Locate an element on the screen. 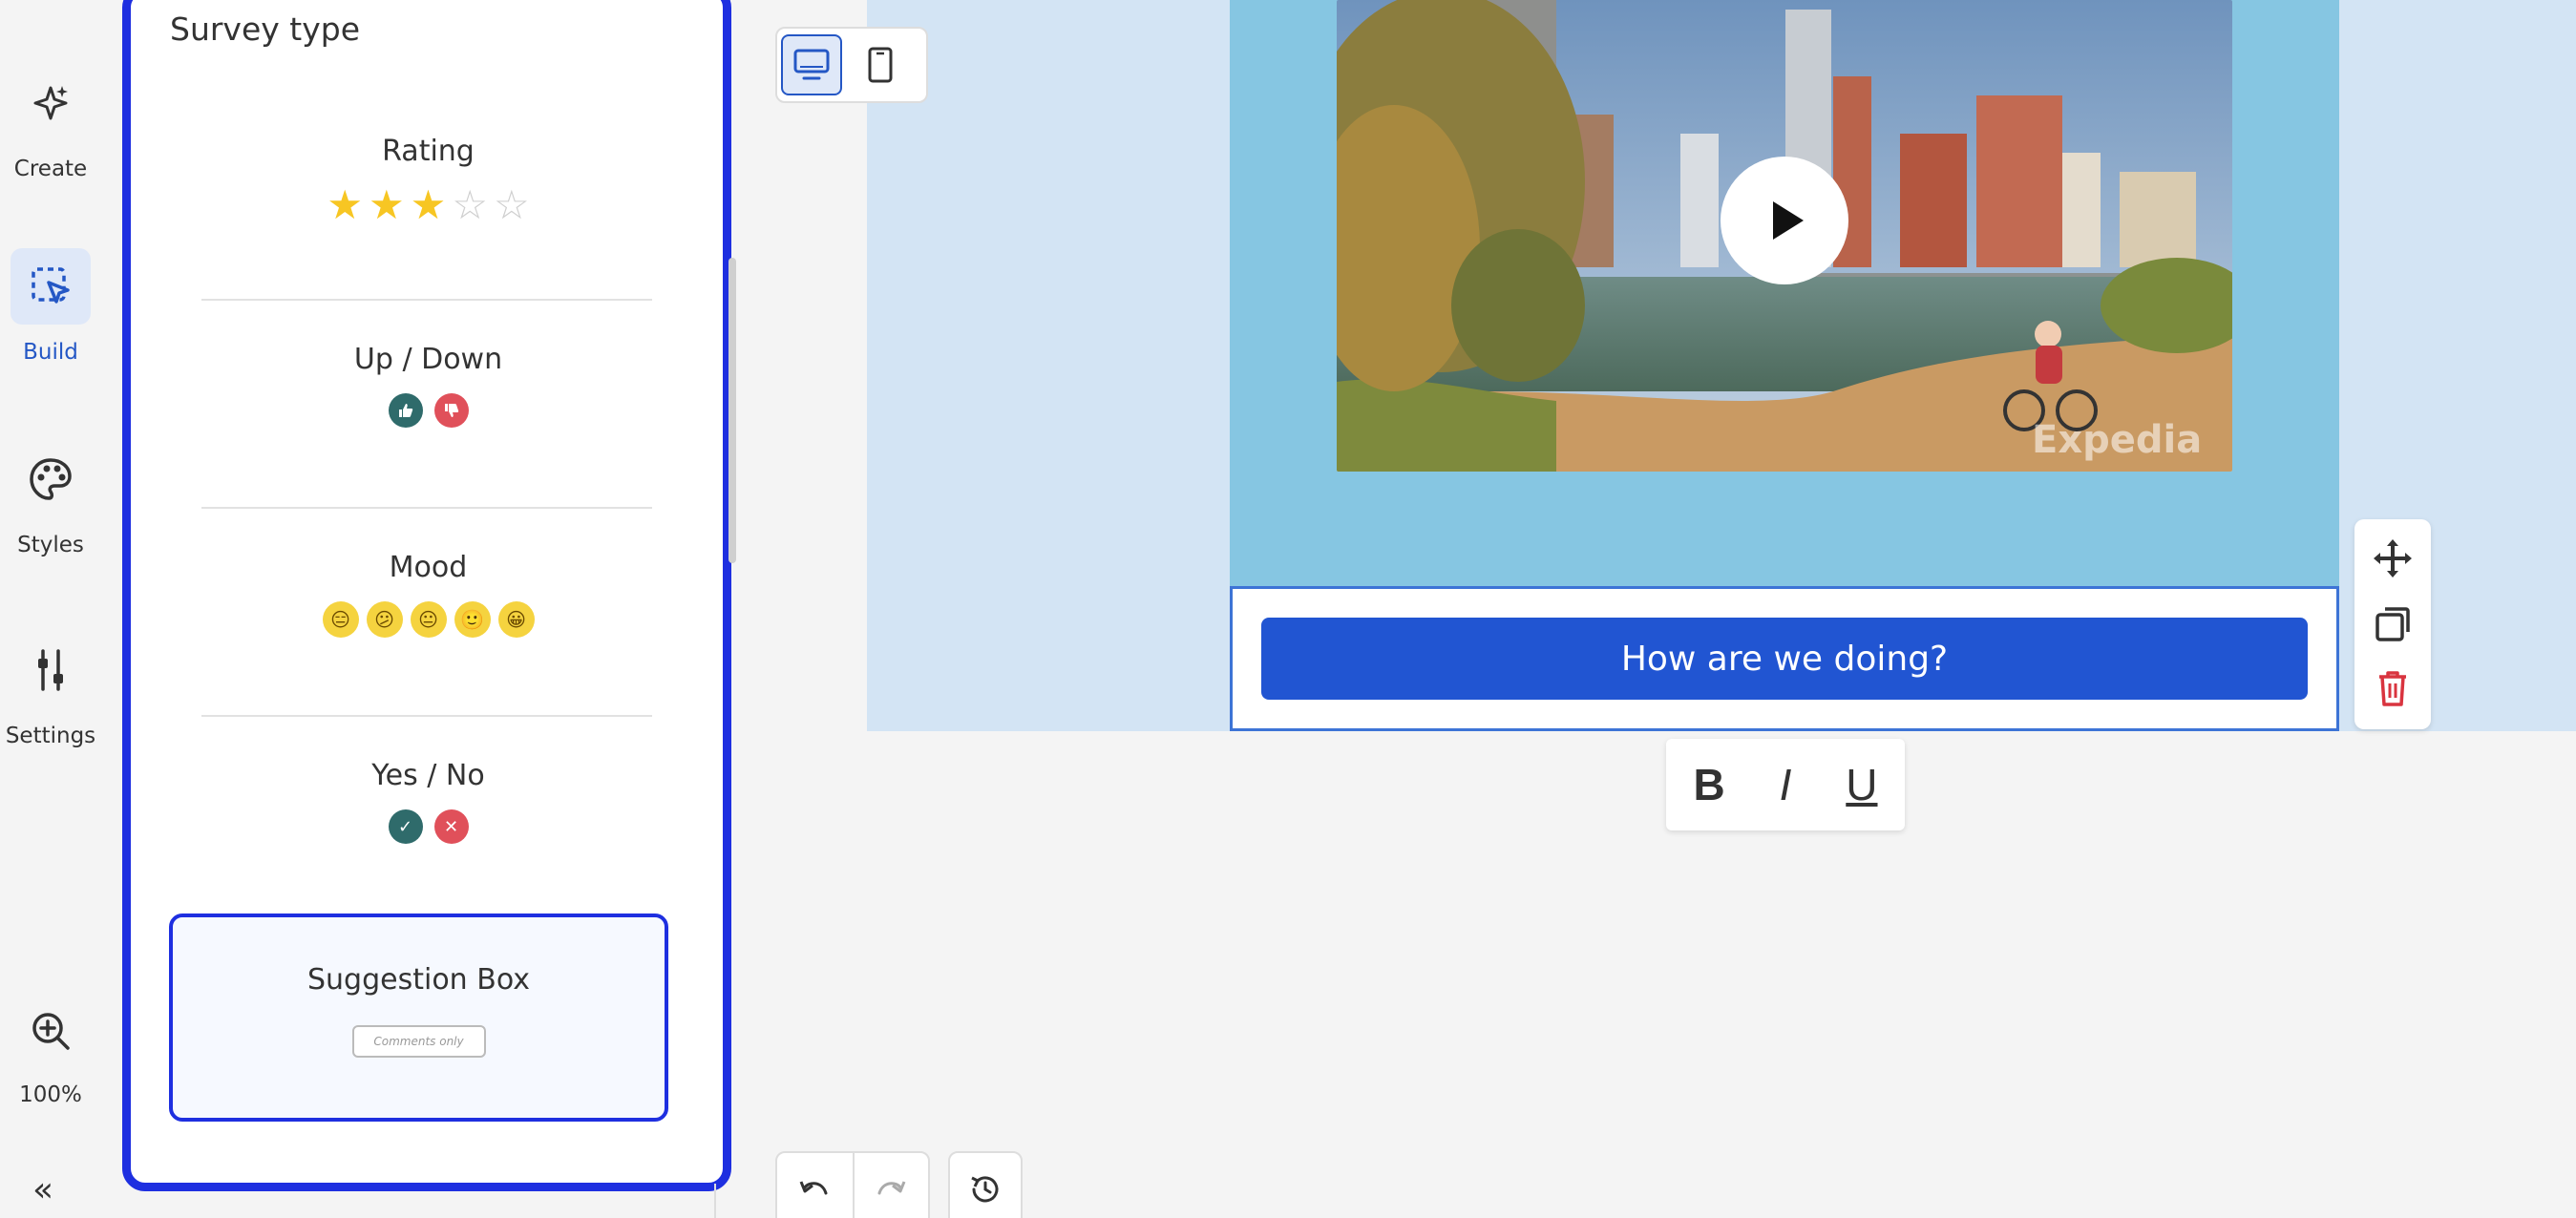  undo-icon is located at coordinates (814, 1188).